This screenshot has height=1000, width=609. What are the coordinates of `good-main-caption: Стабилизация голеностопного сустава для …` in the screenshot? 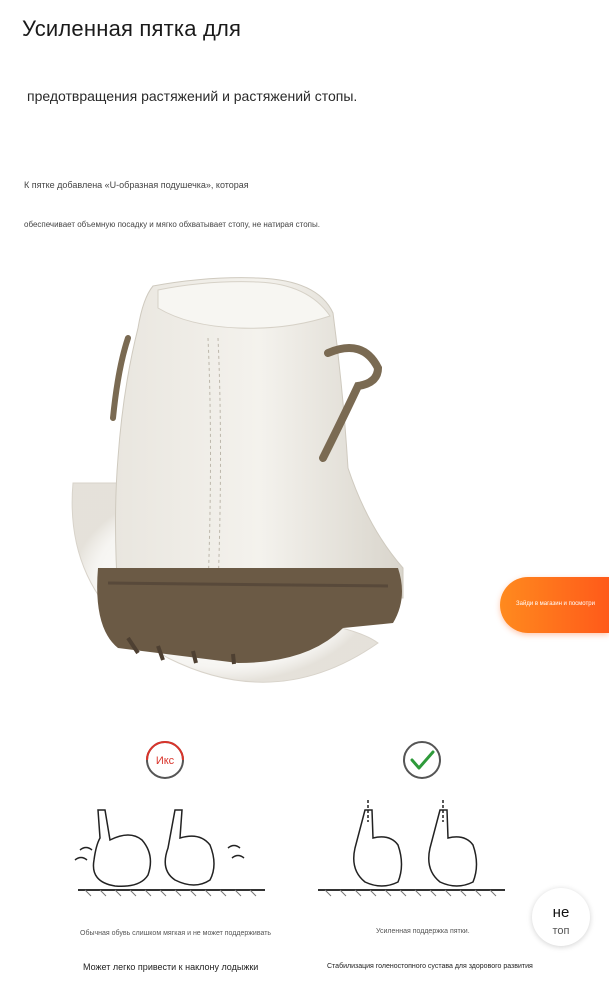 It's located at (430, 966).